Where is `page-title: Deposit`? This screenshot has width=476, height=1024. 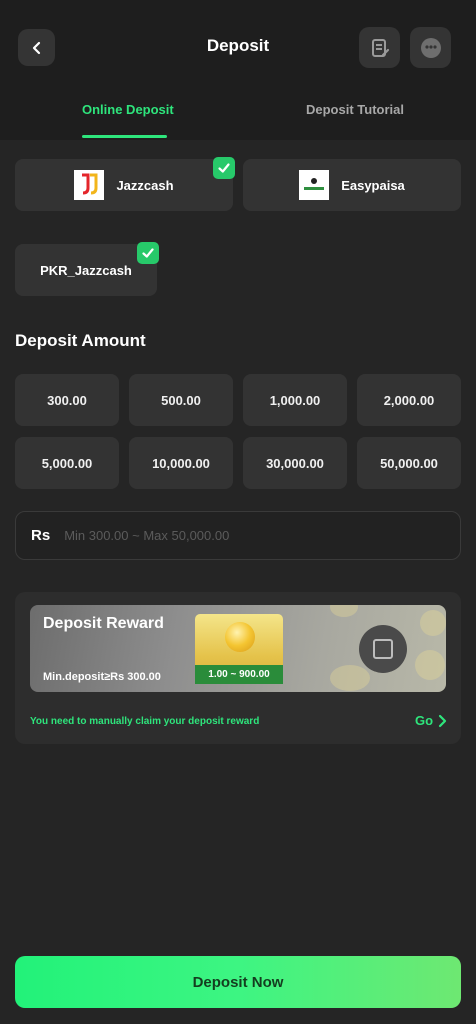 page-title: Deposit is located at coordinates (238, 45).